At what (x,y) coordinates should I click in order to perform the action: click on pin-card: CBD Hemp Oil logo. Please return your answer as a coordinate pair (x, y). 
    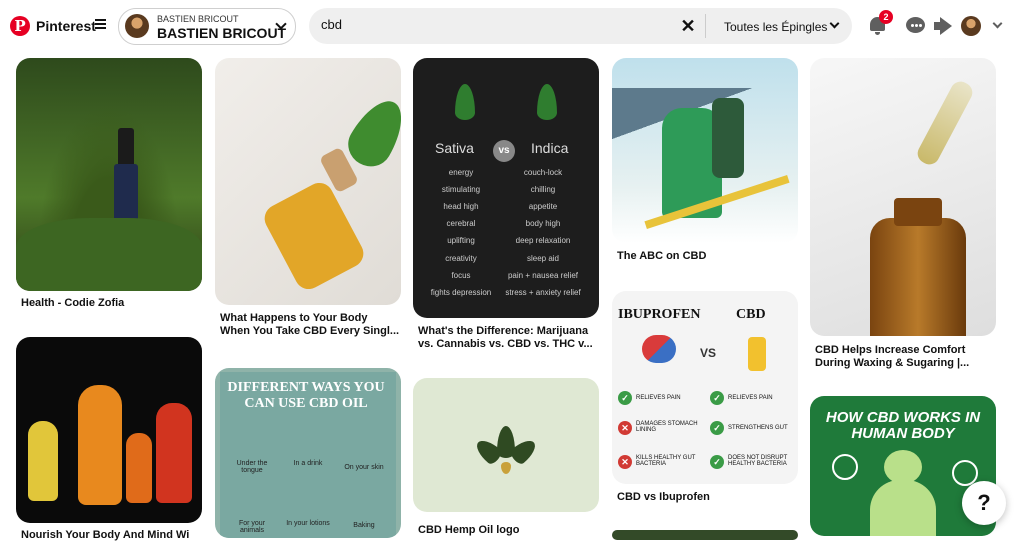
    Looking at the image, I should click on (506, 458).